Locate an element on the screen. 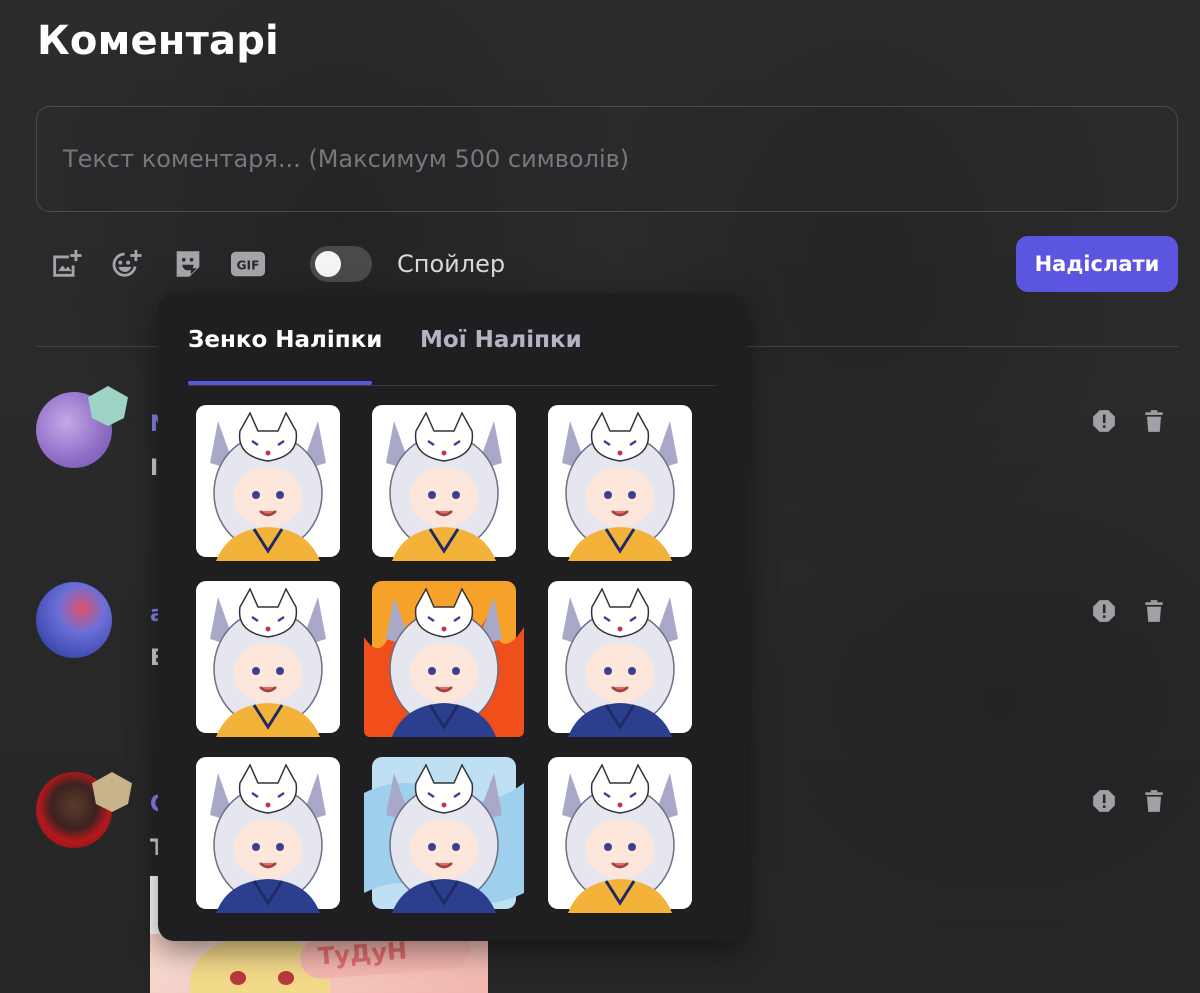 This screenshot has height=993, width=1200. sticker-fox-boy-fire-angry is located at coordinates (444, 657).